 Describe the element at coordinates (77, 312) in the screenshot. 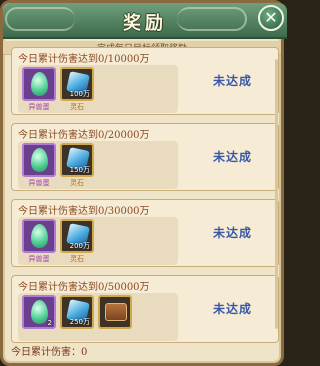

I see `reward-frame: 250万` at that location.